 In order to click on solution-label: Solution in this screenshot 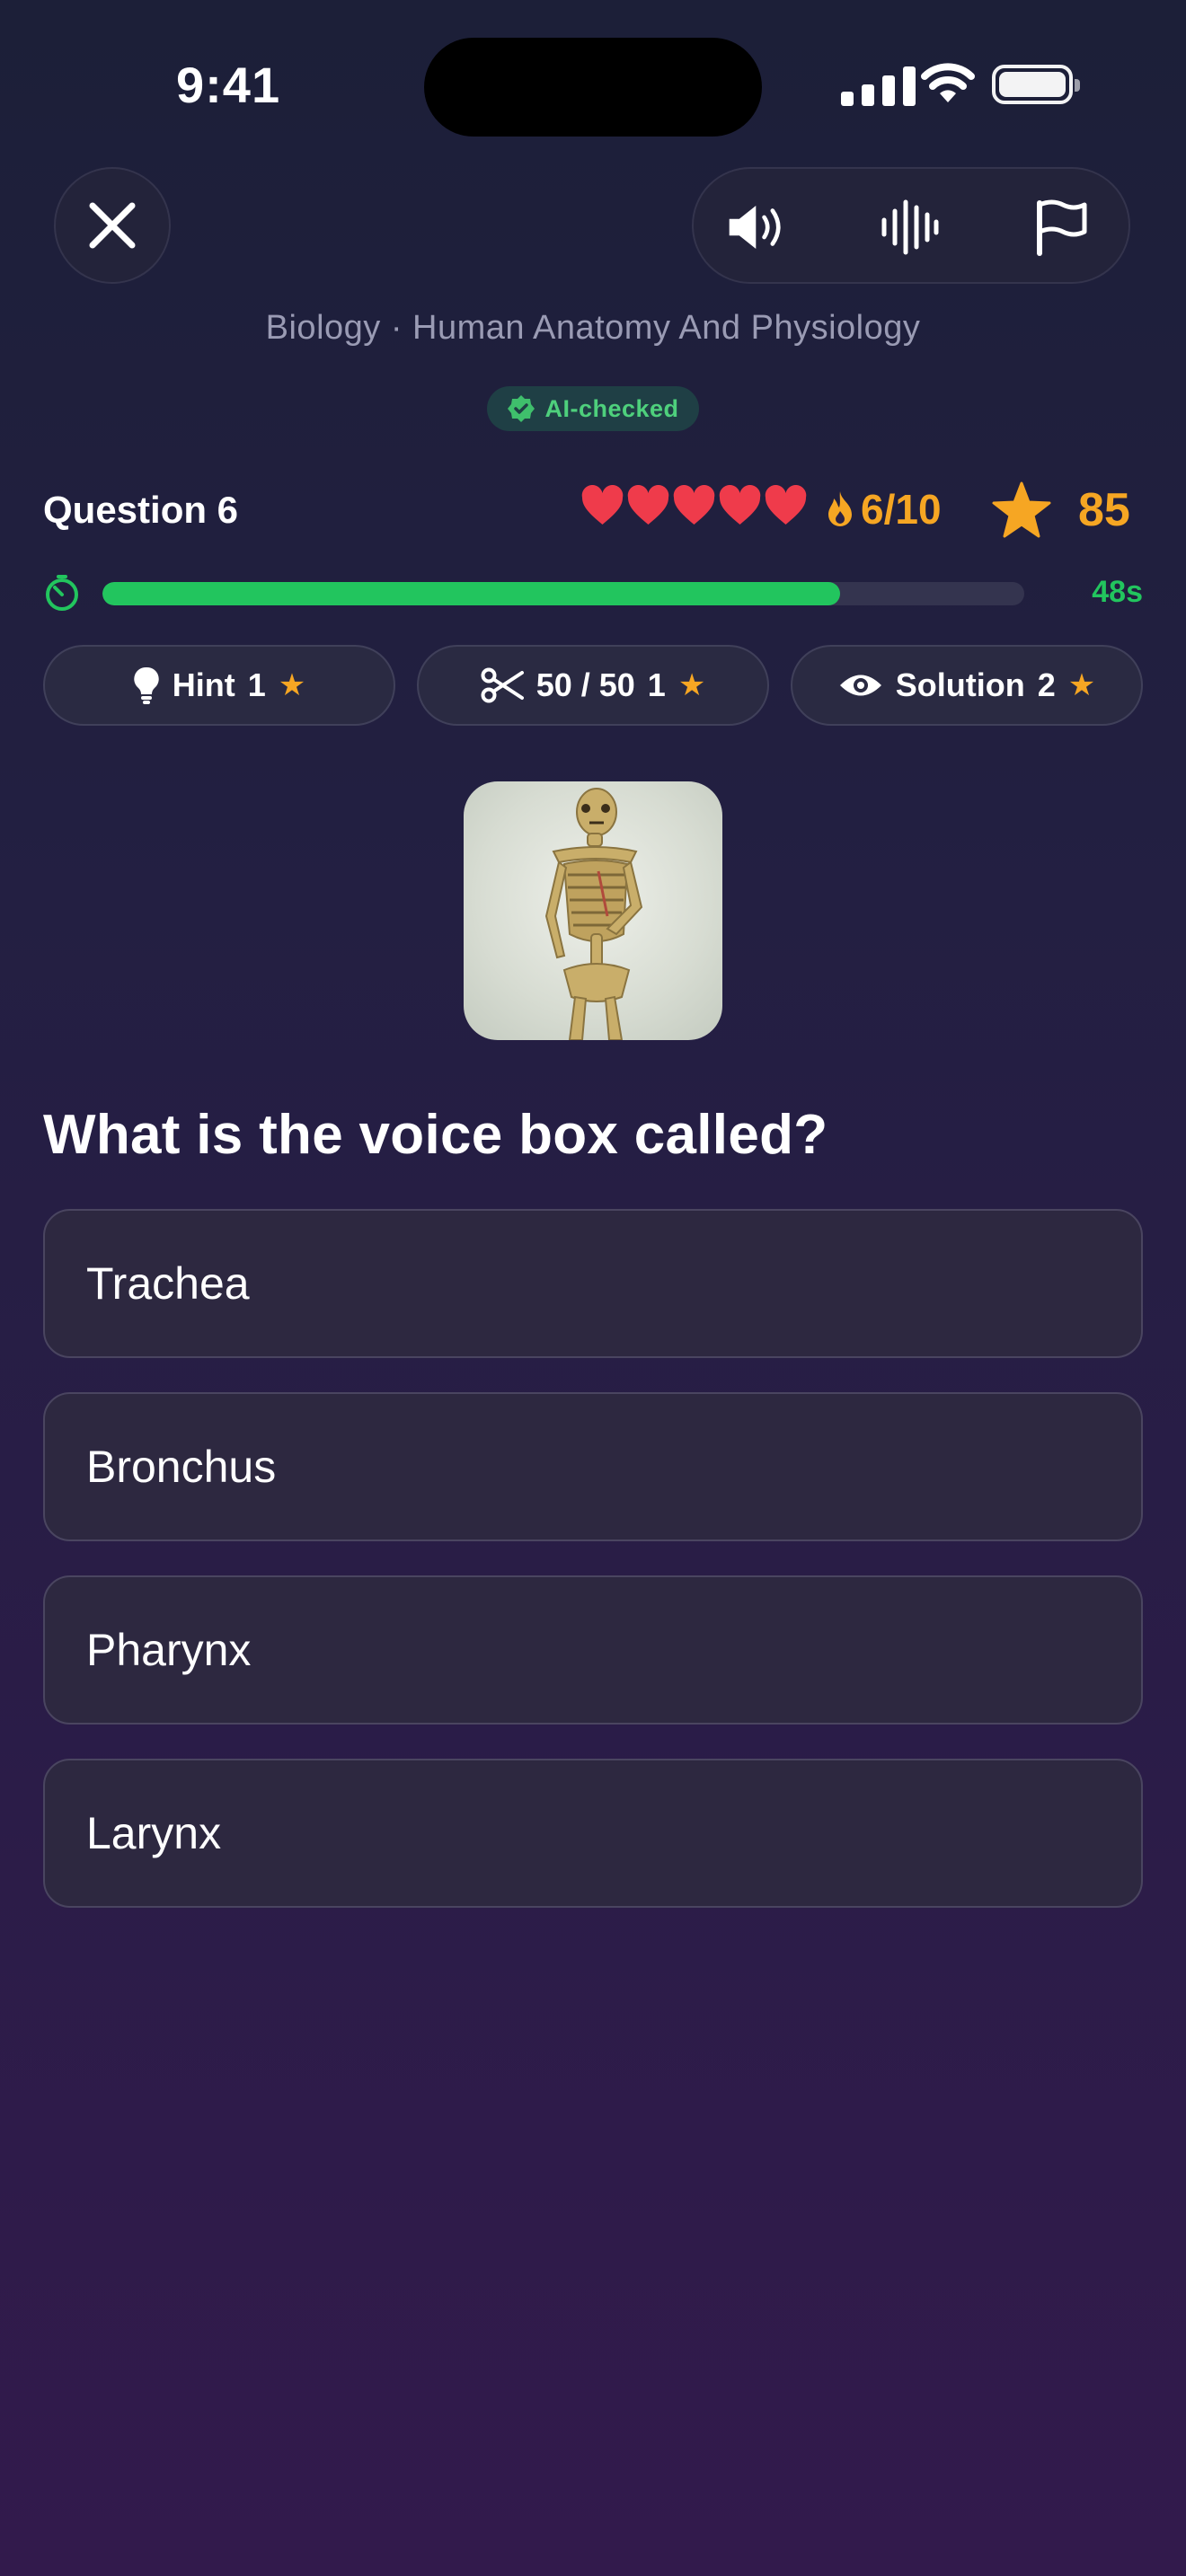, I will do `click(960, 684)`.